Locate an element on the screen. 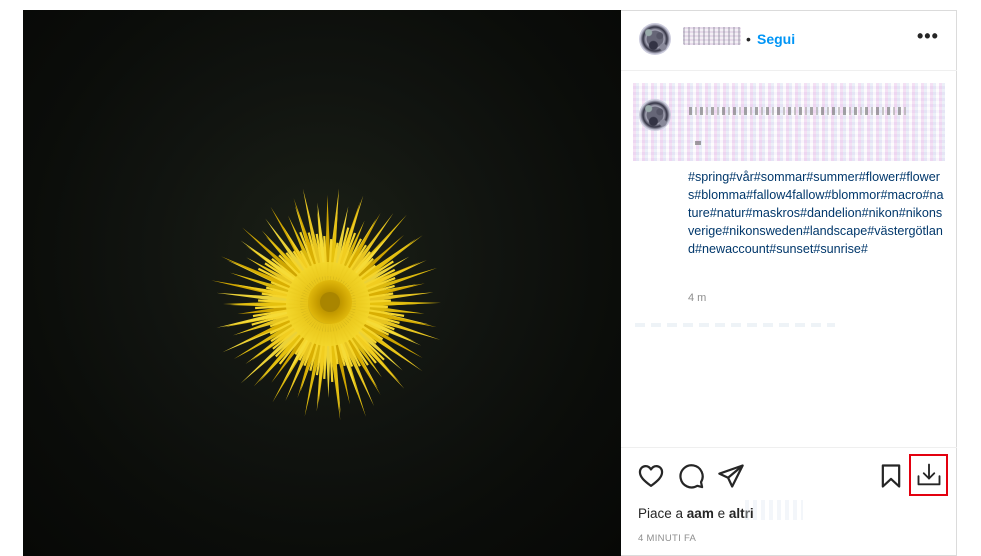  post-timestamp: 4 MINUTI FA is located at coordinates (667, 538).